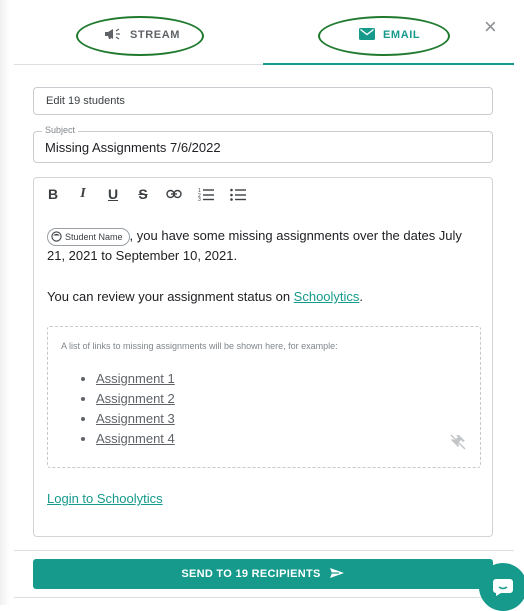  I want to click on format-toolbar: B I U S 1 2 3, so click(146, 194).